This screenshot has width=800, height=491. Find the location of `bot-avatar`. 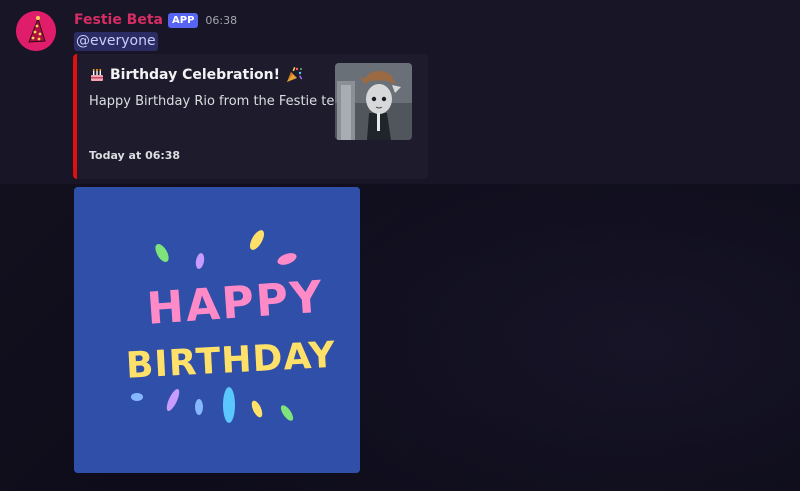

bot-avatar is located at coordinates (36, 31).